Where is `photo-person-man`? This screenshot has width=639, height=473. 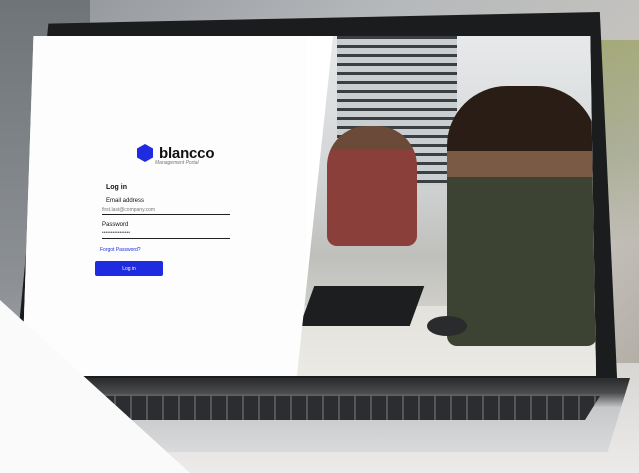 photo-person-man is located at coordinates (372, 186).